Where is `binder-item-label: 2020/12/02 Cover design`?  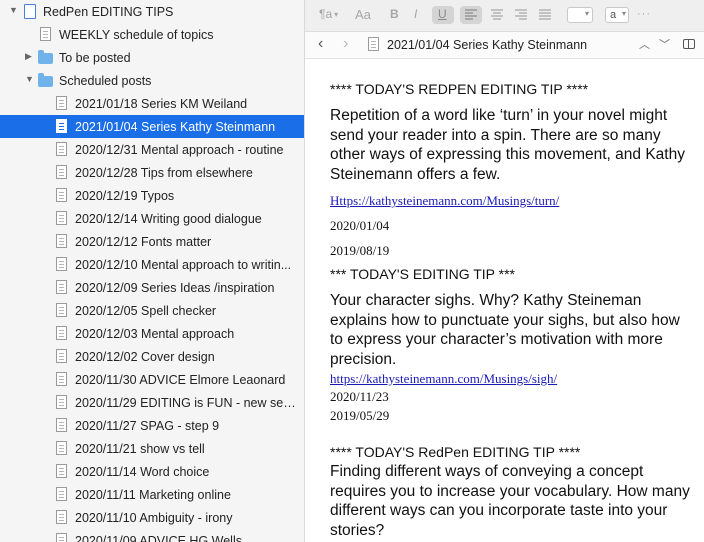 binder-item-label: 2020/12/02 Cover design is located at coordinates (145, 356).